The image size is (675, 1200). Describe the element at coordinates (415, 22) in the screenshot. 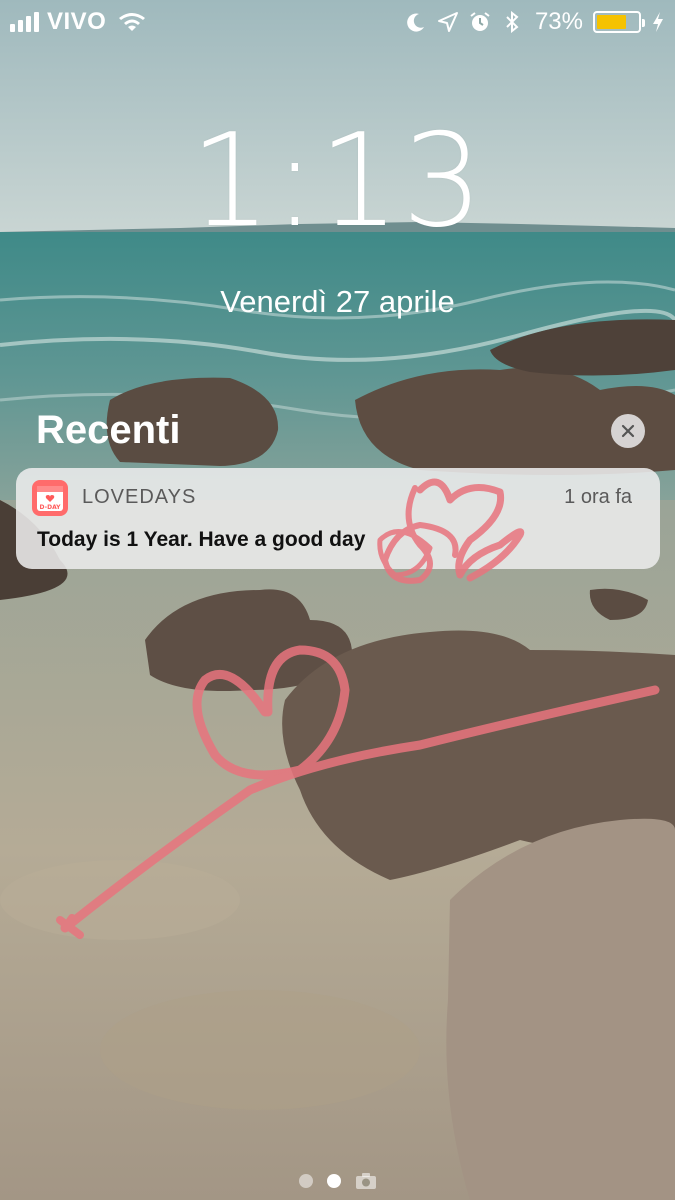

I see `moon-icon` at that location.